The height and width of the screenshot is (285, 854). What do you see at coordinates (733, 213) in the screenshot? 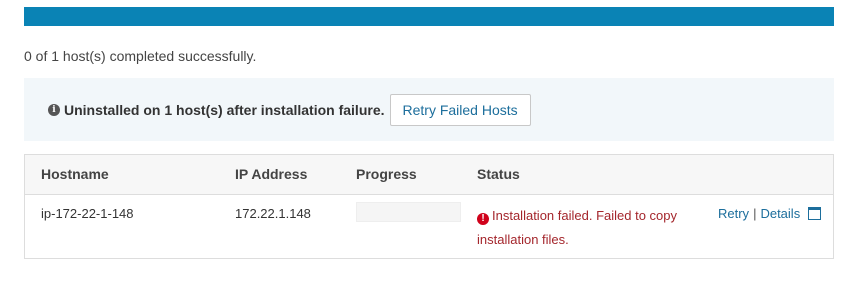
I see `retry-link: Retry` at bounding box center [733, 213].